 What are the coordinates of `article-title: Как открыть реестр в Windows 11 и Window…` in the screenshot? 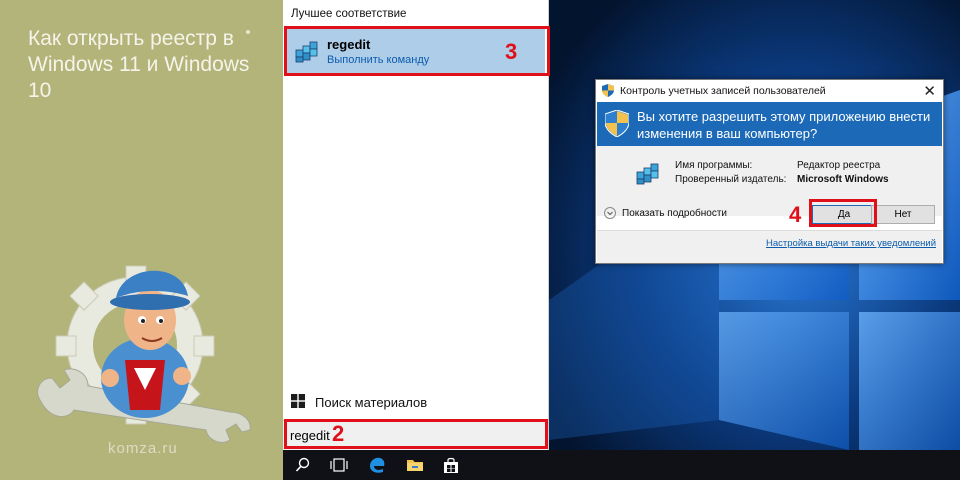 It's located at (139, 64).